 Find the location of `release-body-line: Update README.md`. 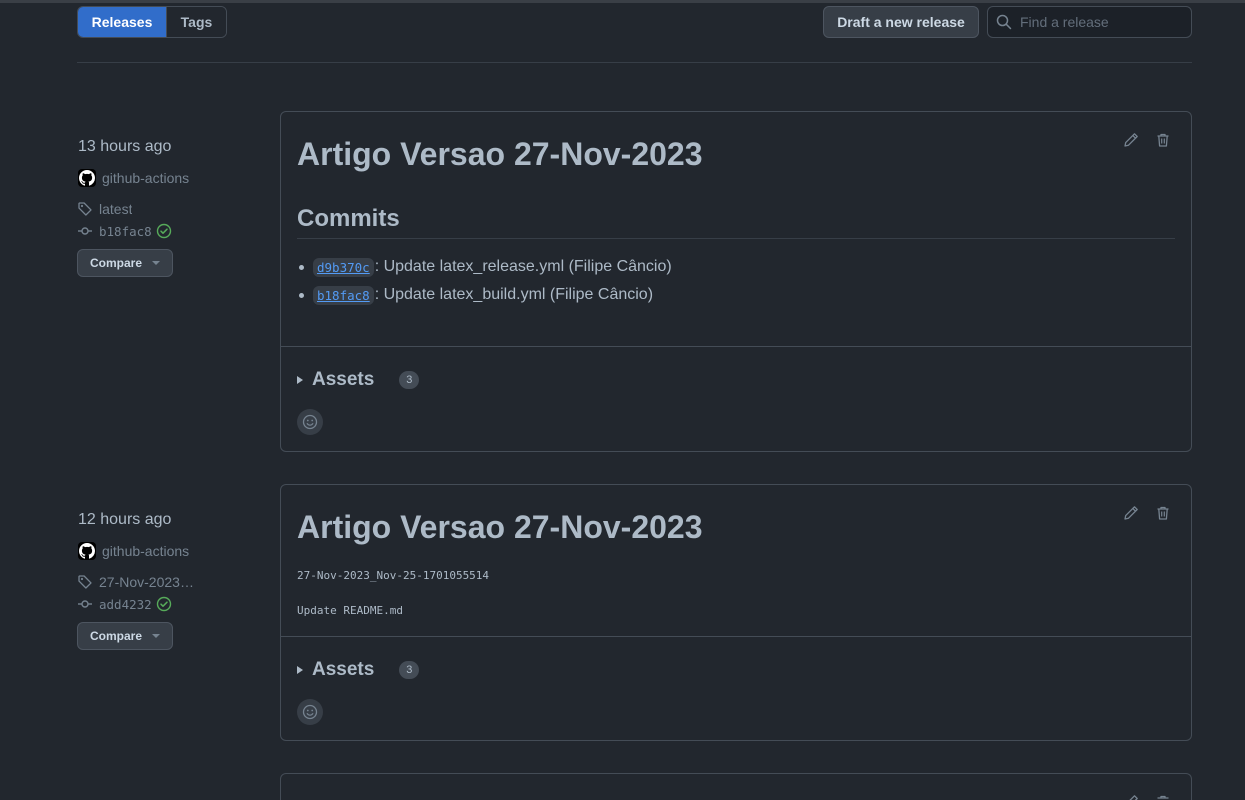

release-body-line: Update README.md is located at coordinates (350, 610).